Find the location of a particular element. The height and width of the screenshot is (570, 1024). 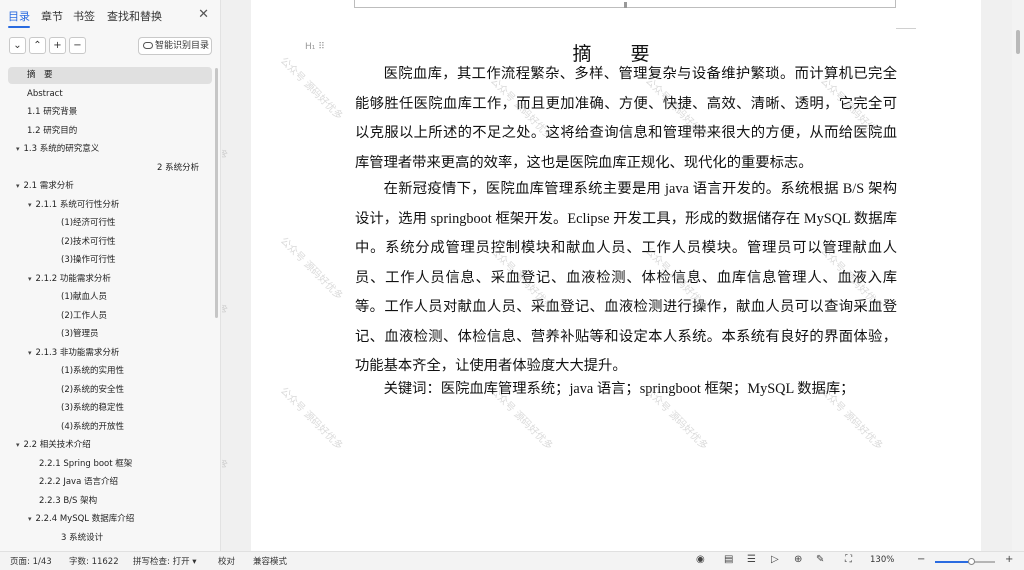

toc-item: (2)工作人员 is located at coordinates (110, 316).